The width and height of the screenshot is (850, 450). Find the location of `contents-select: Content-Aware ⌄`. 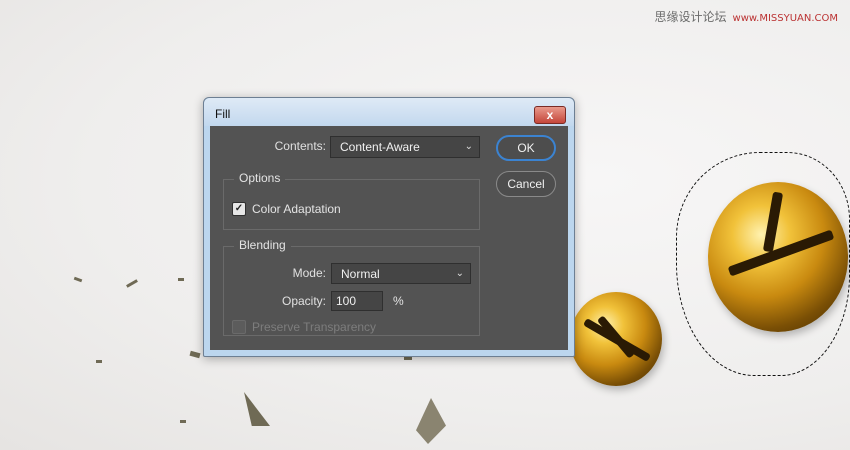

contents-select: Content-Aware ⌄ is located at coordinates (405, 147).